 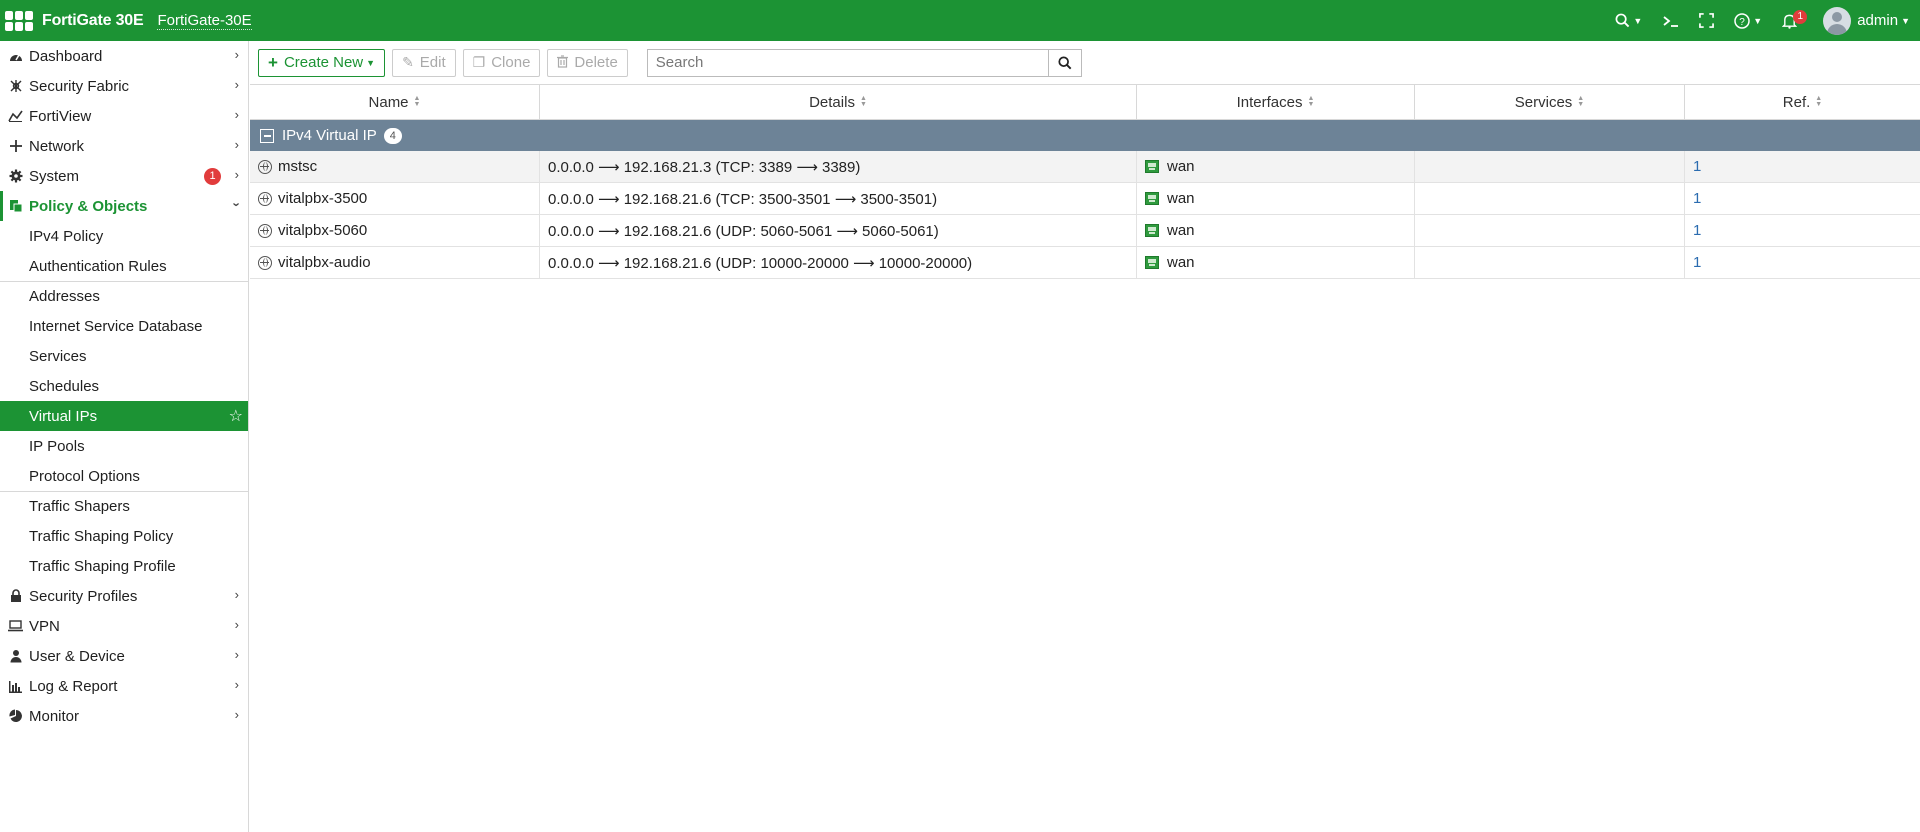 What do you see at coordinates (832, 102) in the screenshot?
I see `column-label: Details` at bounding box center [832, 102].